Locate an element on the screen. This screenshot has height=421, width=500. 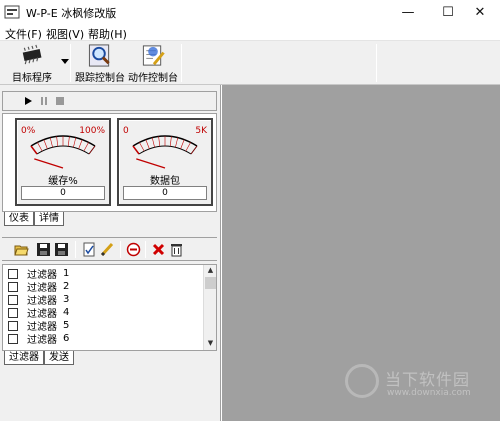
title-bar: W-P-E 冰枫修改版 — ☐ ✕ is located at coordinates (250, 12).